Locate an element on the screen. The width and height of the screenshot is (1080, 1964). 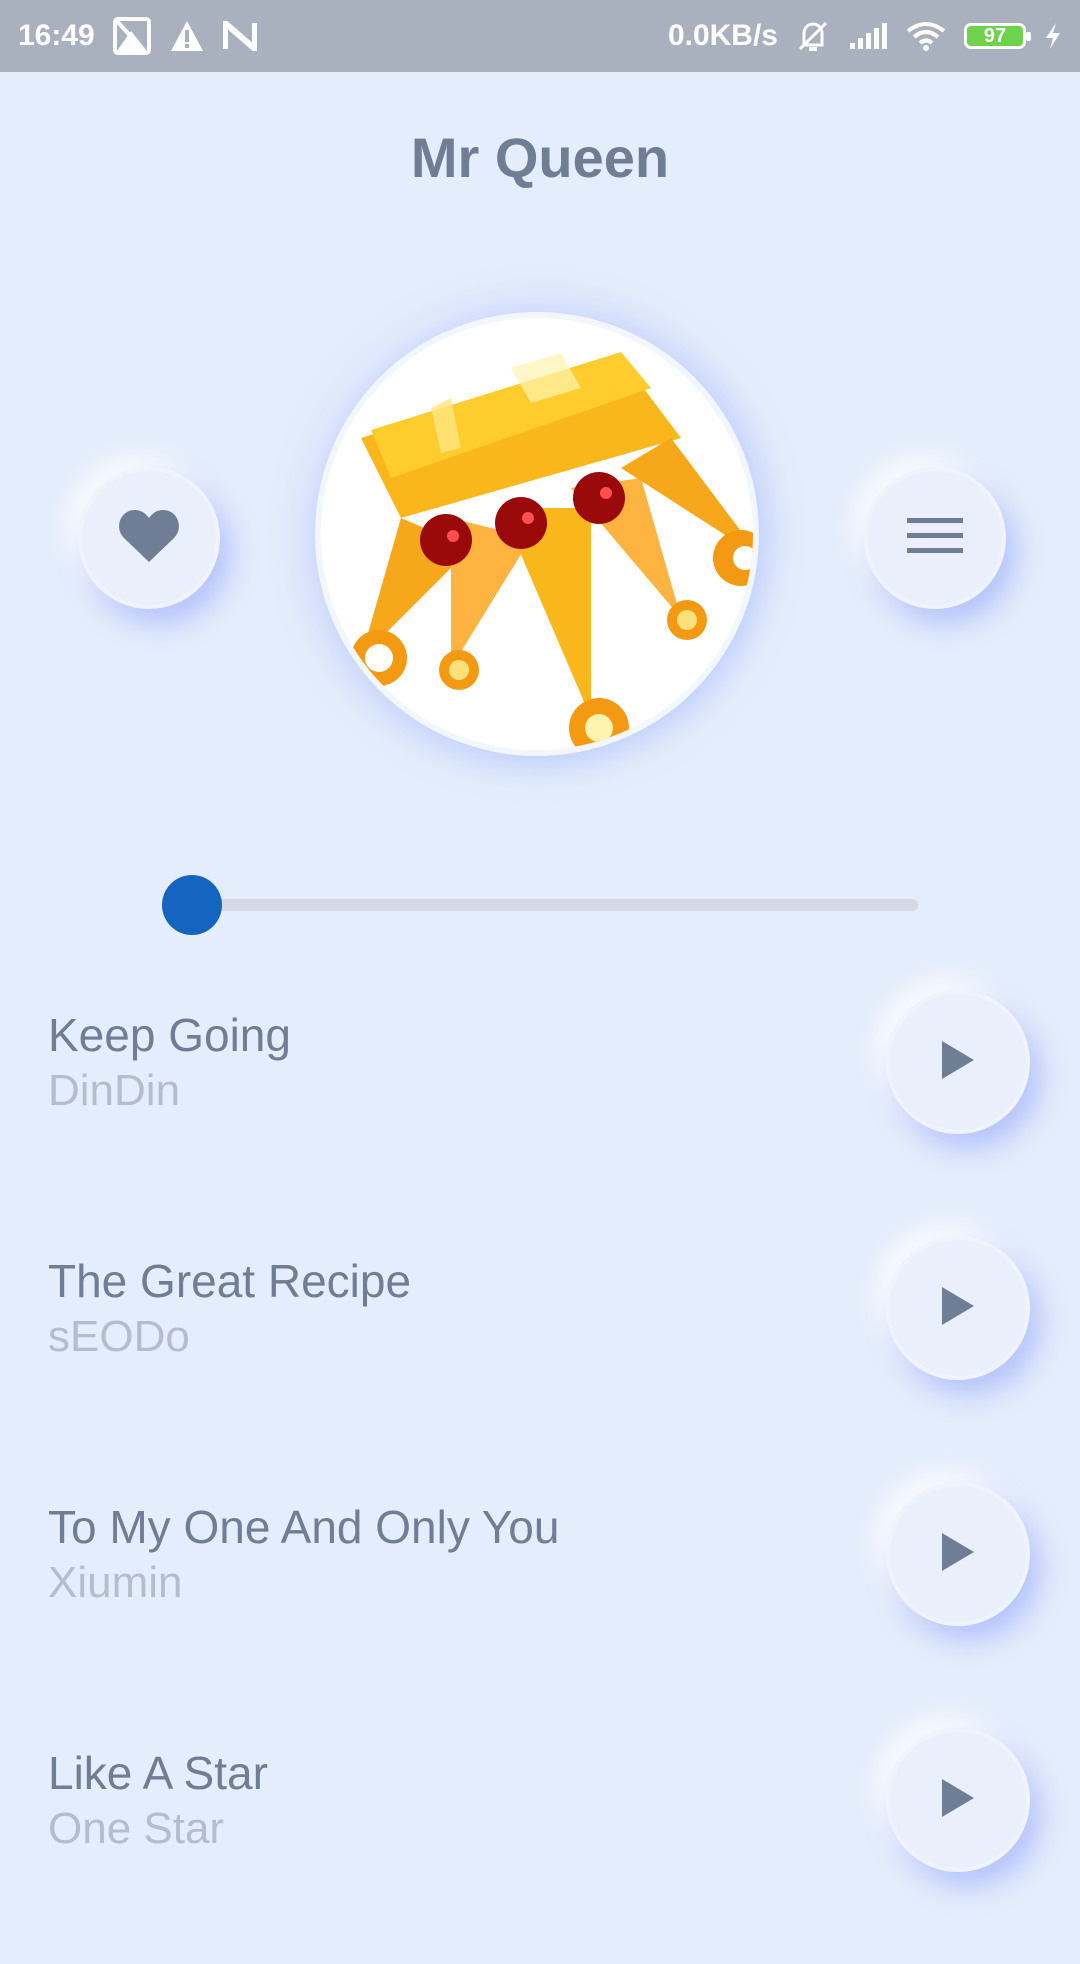
crown-illustration is located at coordinates (537, 534).